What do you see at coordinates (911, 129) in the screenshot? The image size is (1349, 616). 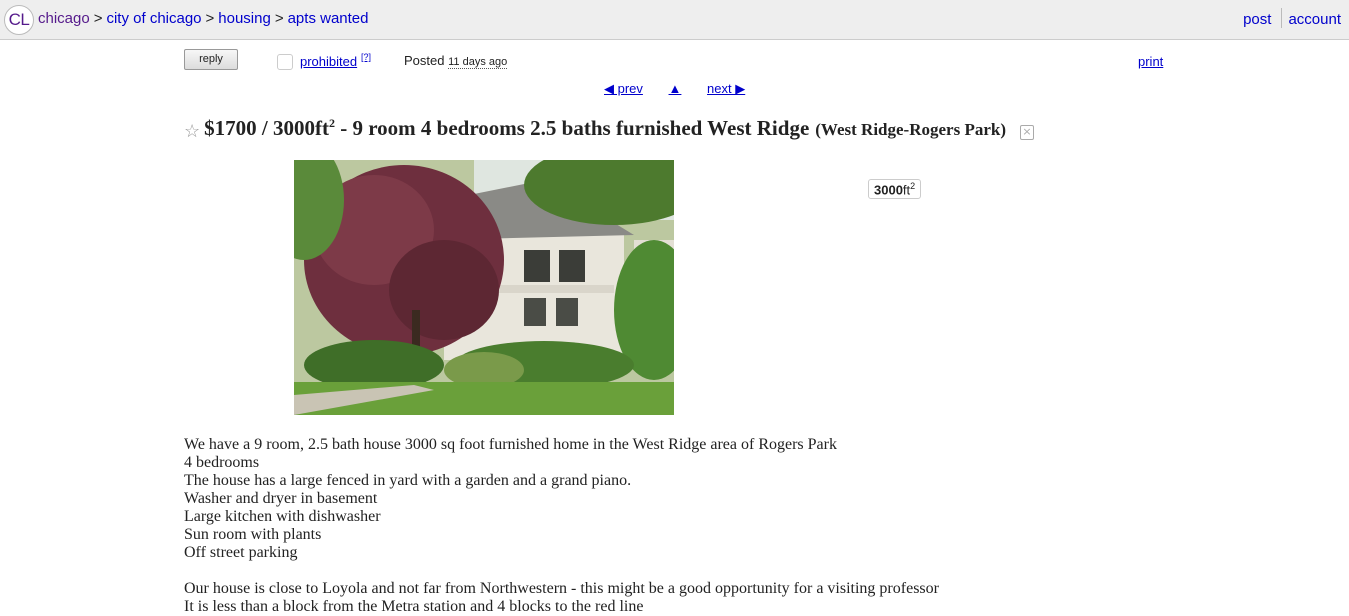 I see `location: (West Ridge-Rogers Park)` at bounding box center [911, 129].